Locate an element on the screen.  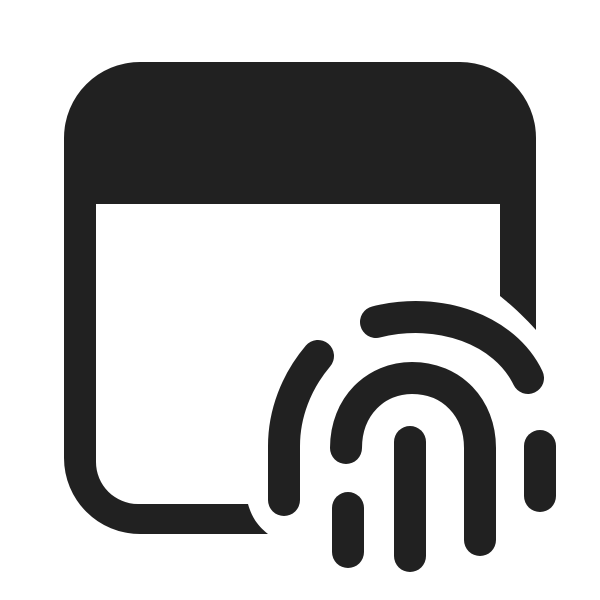
fingerprint-ridge-left is located at coordinates (301, 428).